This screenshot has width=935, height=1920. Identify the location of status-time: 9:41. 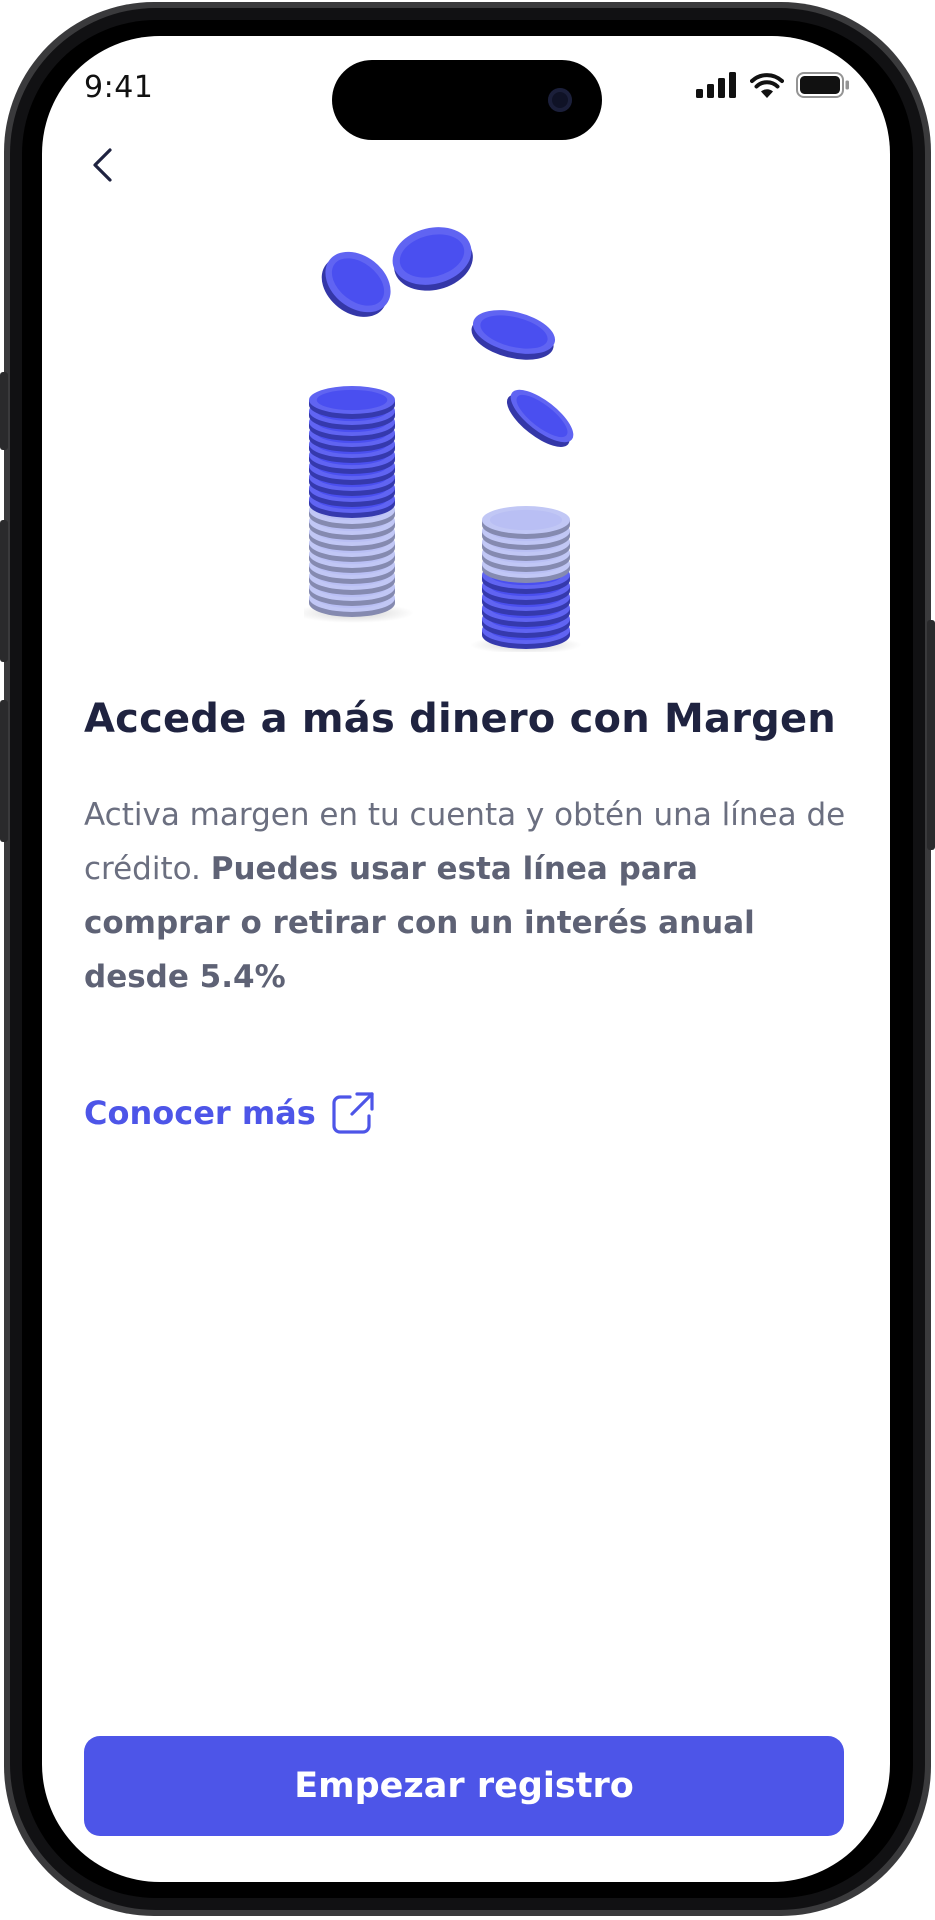
(119, 87).